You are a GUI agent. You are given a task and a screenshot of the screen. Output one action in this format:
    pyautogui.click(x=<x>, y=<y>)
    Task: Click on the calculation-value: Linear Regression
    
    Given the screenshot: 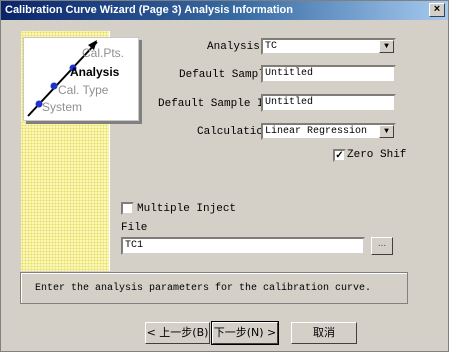 What is the action you would take?
    pyautogui.click(x=316, y=131)
    